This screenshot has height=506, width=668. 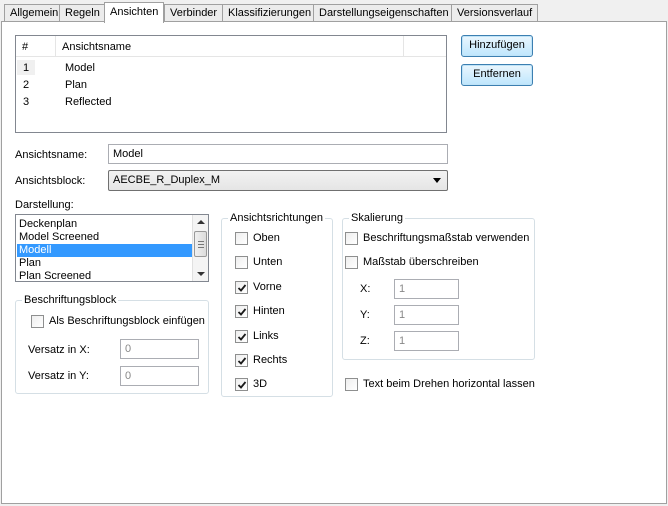 I want to click on view-block-value: AECBE_R_Duplex_M, so click(x=166, y=180).